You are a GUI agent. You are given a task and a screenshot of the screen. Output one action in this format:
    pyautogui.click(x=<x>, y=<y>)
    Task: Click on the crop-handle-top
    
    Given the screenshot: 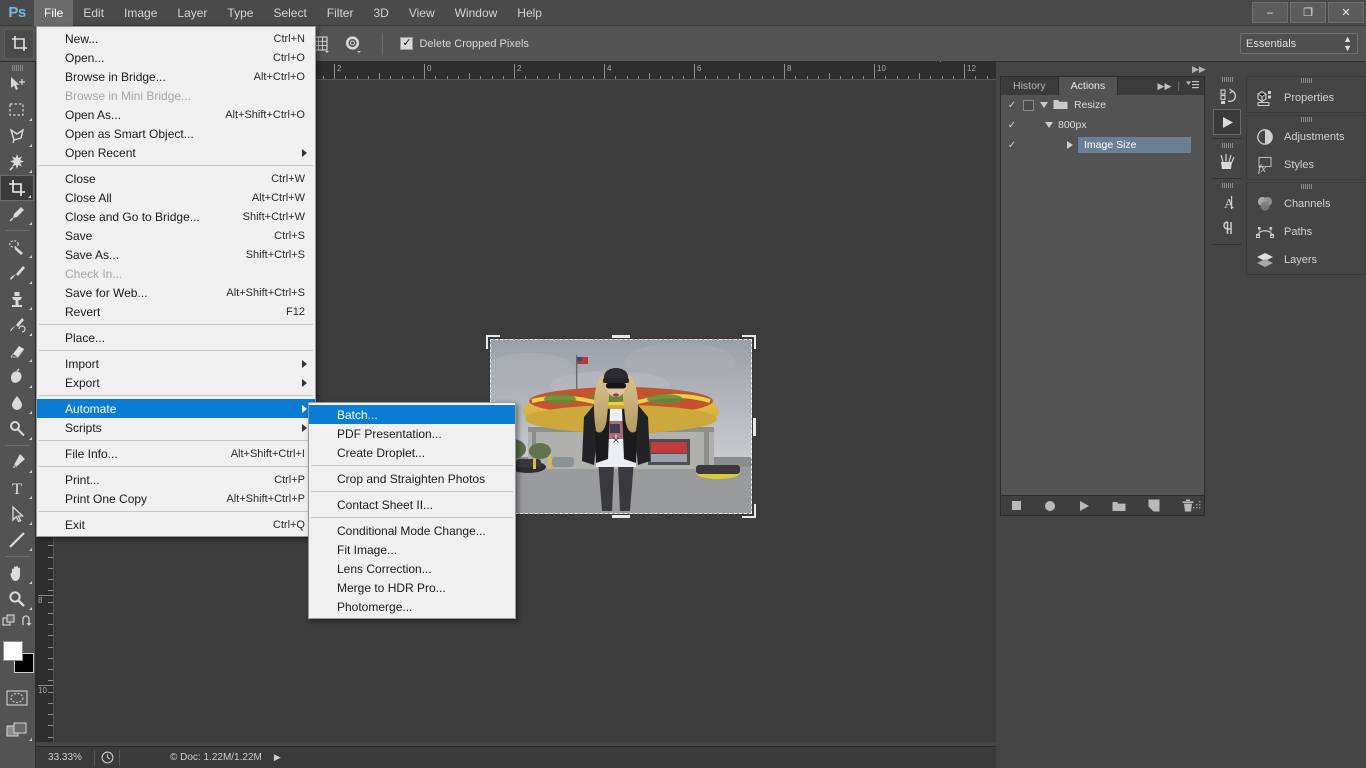 What is the action you would take?
    pyautogui.click(x=621, y=336)
    